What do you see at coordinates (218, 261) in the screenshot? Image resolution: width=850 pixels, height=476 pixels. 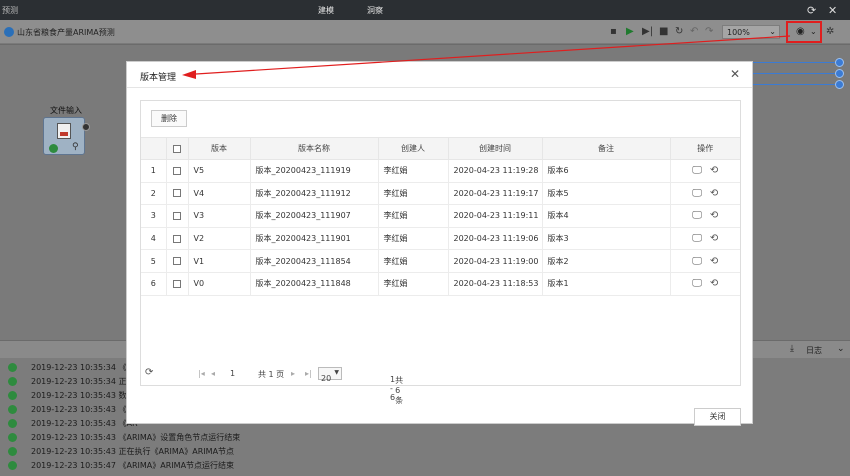 I see `version-cell: V1` at bounding box center [218, 261].